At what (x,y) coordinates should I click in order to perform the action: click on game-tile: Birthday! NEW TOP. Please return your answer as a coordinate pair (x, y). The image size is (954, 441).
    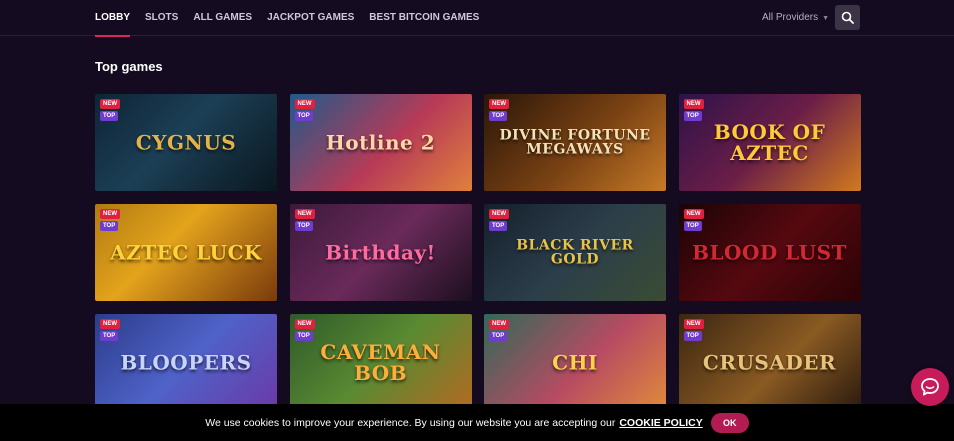
    Looking at the image, I should click on (380, 252).